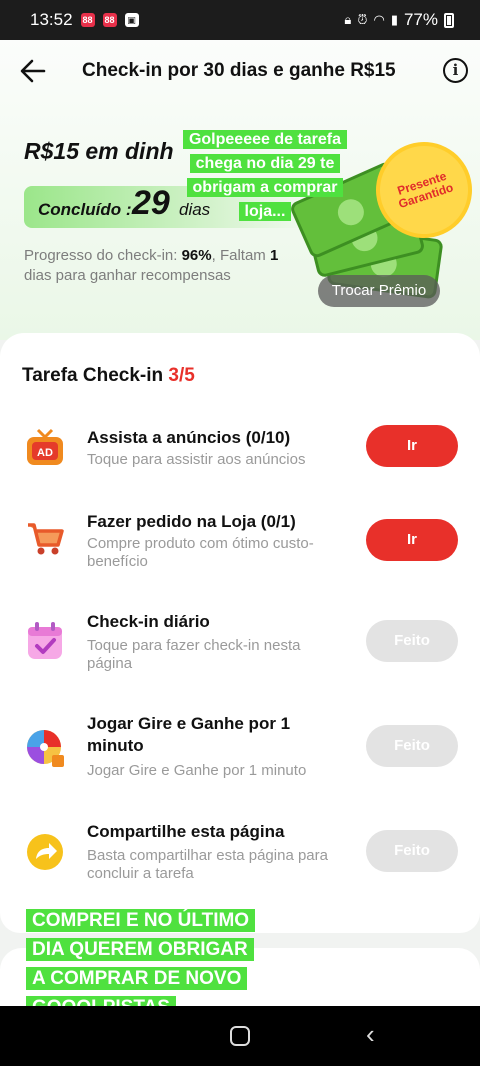 The width and height of the screenshot is (480, 1066). What do you see at coordinates (379, 19) in the screenshot?
I see `wifi-icon: ◠` at bounding box center [379, 19].